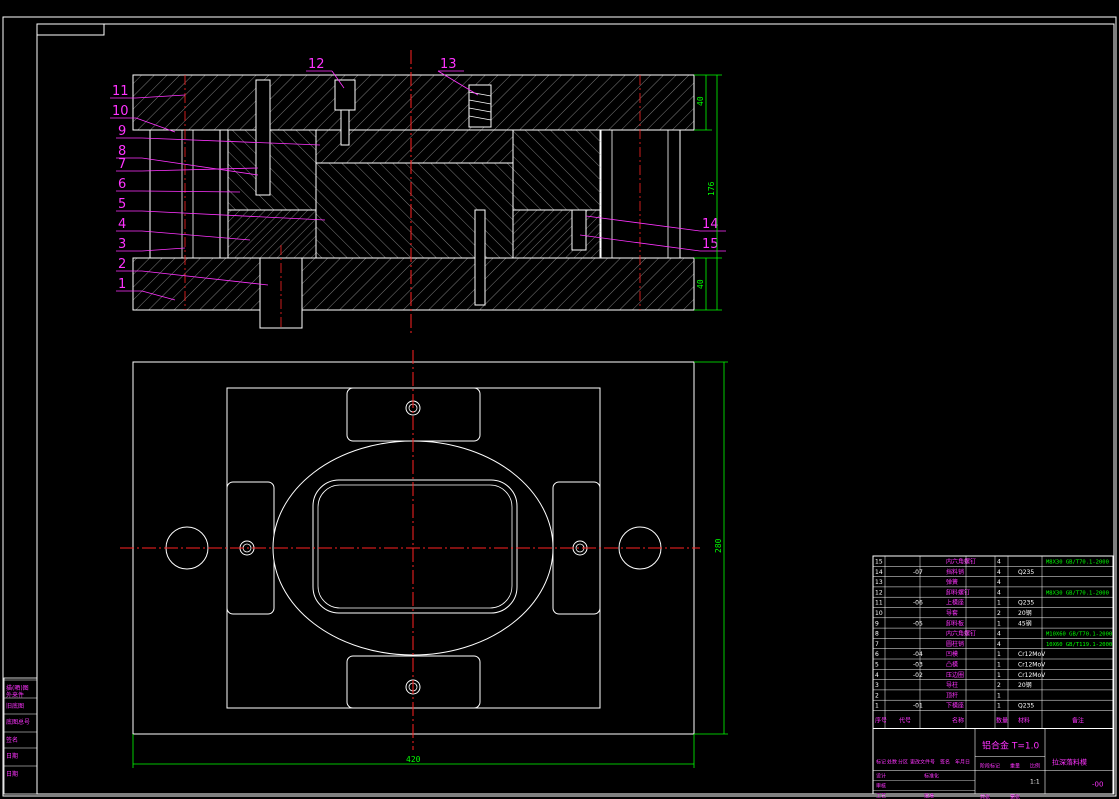 Image resolution: width=1119 pixels, height=799 pixels. What do you see at coordinates (1097, 785) in the screenshot?
I see `title-drawing-no: -00` at bounding box center [1097, 785].